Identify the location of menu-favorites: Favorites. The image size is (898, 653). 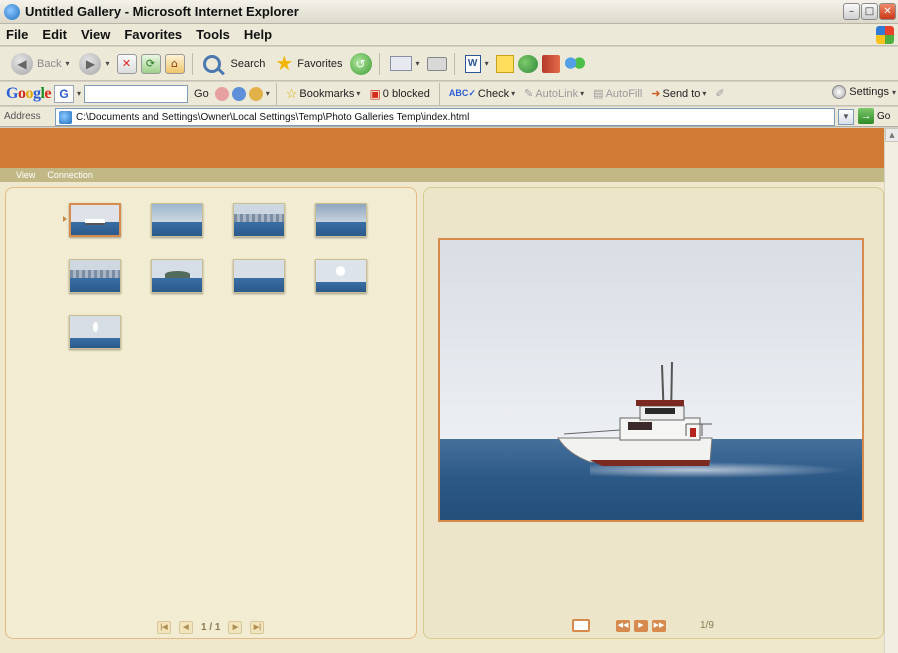
(153, 34).